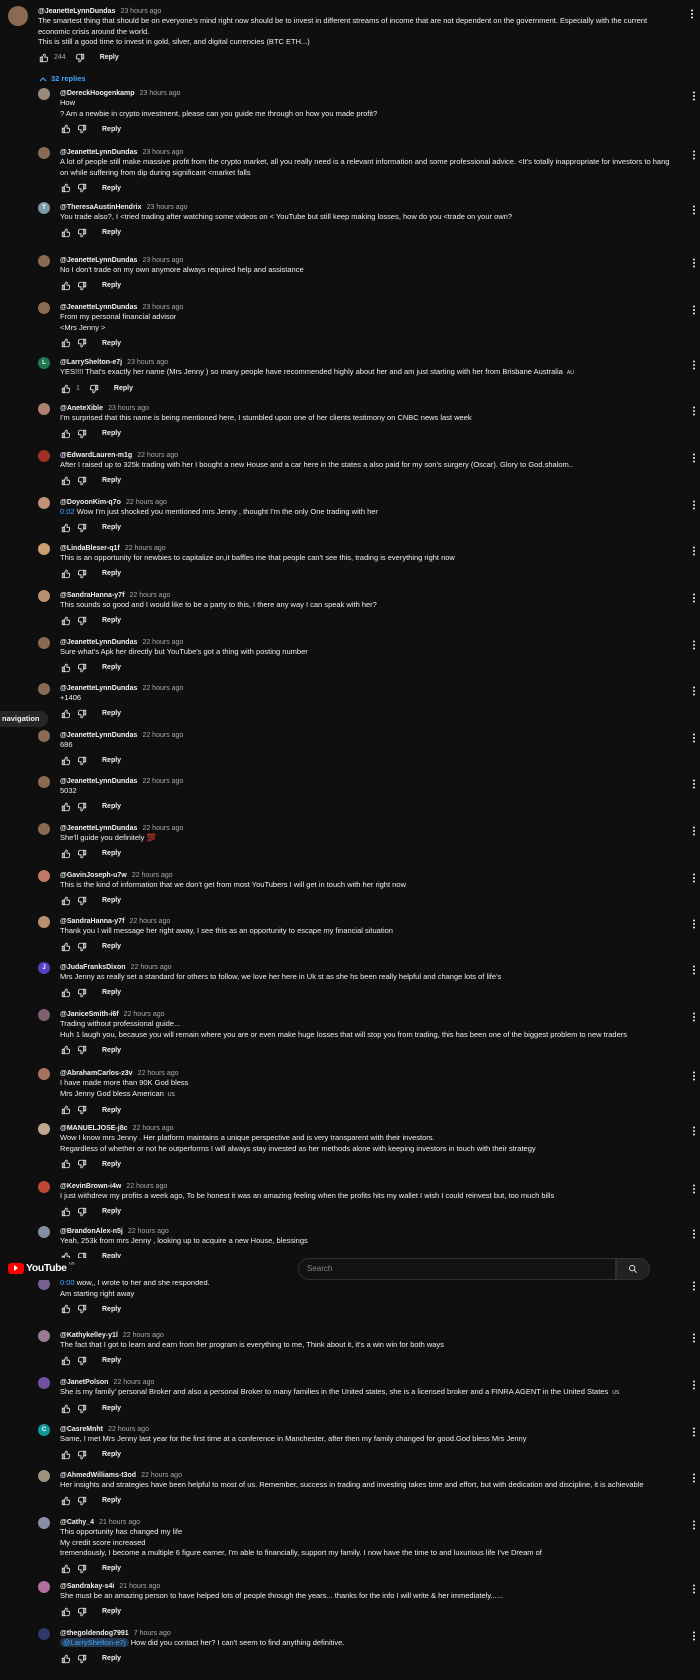 The image size is (700, 1680). What do you see at coordinates (92, 921) in the screenshot?
I see `reply-author: @SandraHanna-y7f` at bounding box center [92, 921].